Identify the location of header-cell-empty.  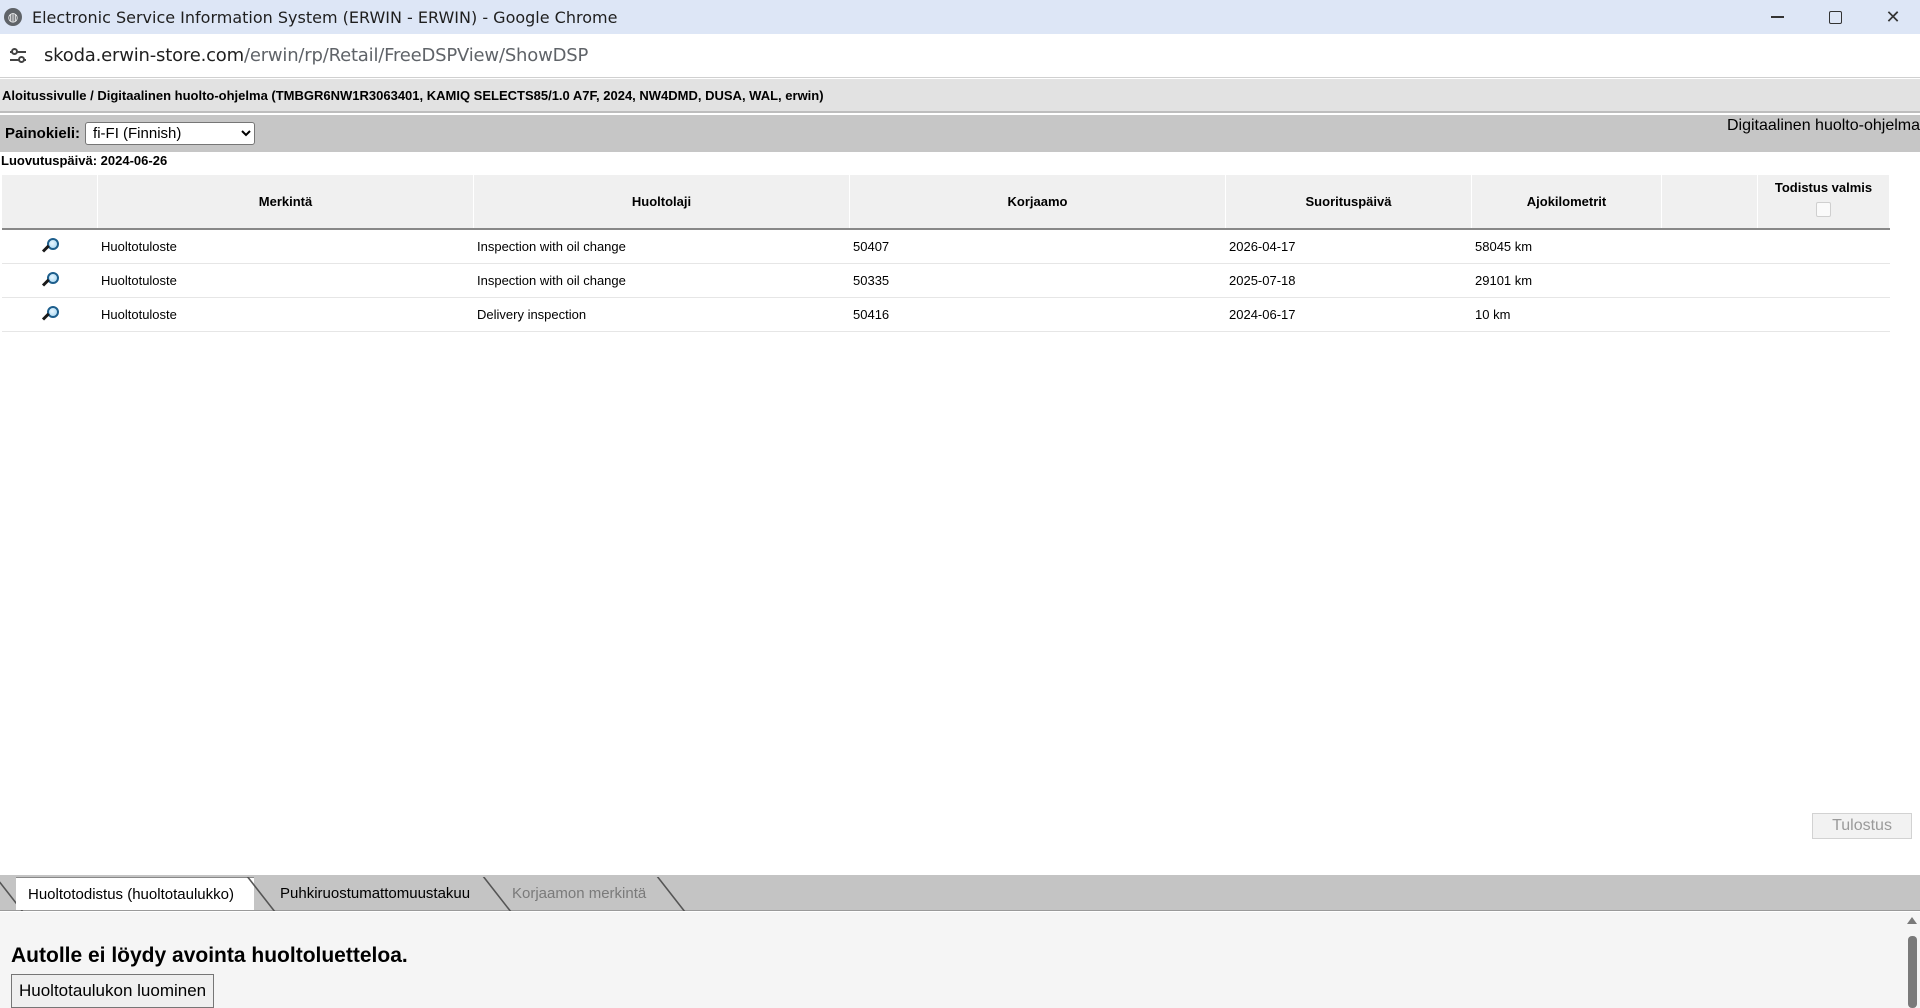
(1710, 201).